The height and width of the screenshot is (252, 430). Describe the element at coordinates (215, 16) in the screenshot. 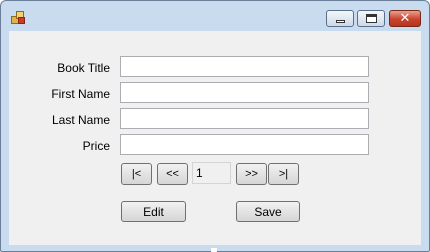

I see `title-bar: ✕` at that location.